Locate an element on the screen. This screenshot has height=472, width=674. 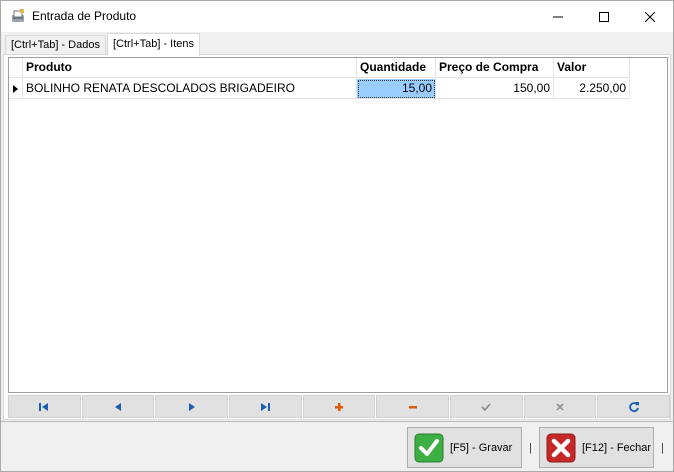
cell-quantidade: 15,00 is located at coordinates (396, 89).